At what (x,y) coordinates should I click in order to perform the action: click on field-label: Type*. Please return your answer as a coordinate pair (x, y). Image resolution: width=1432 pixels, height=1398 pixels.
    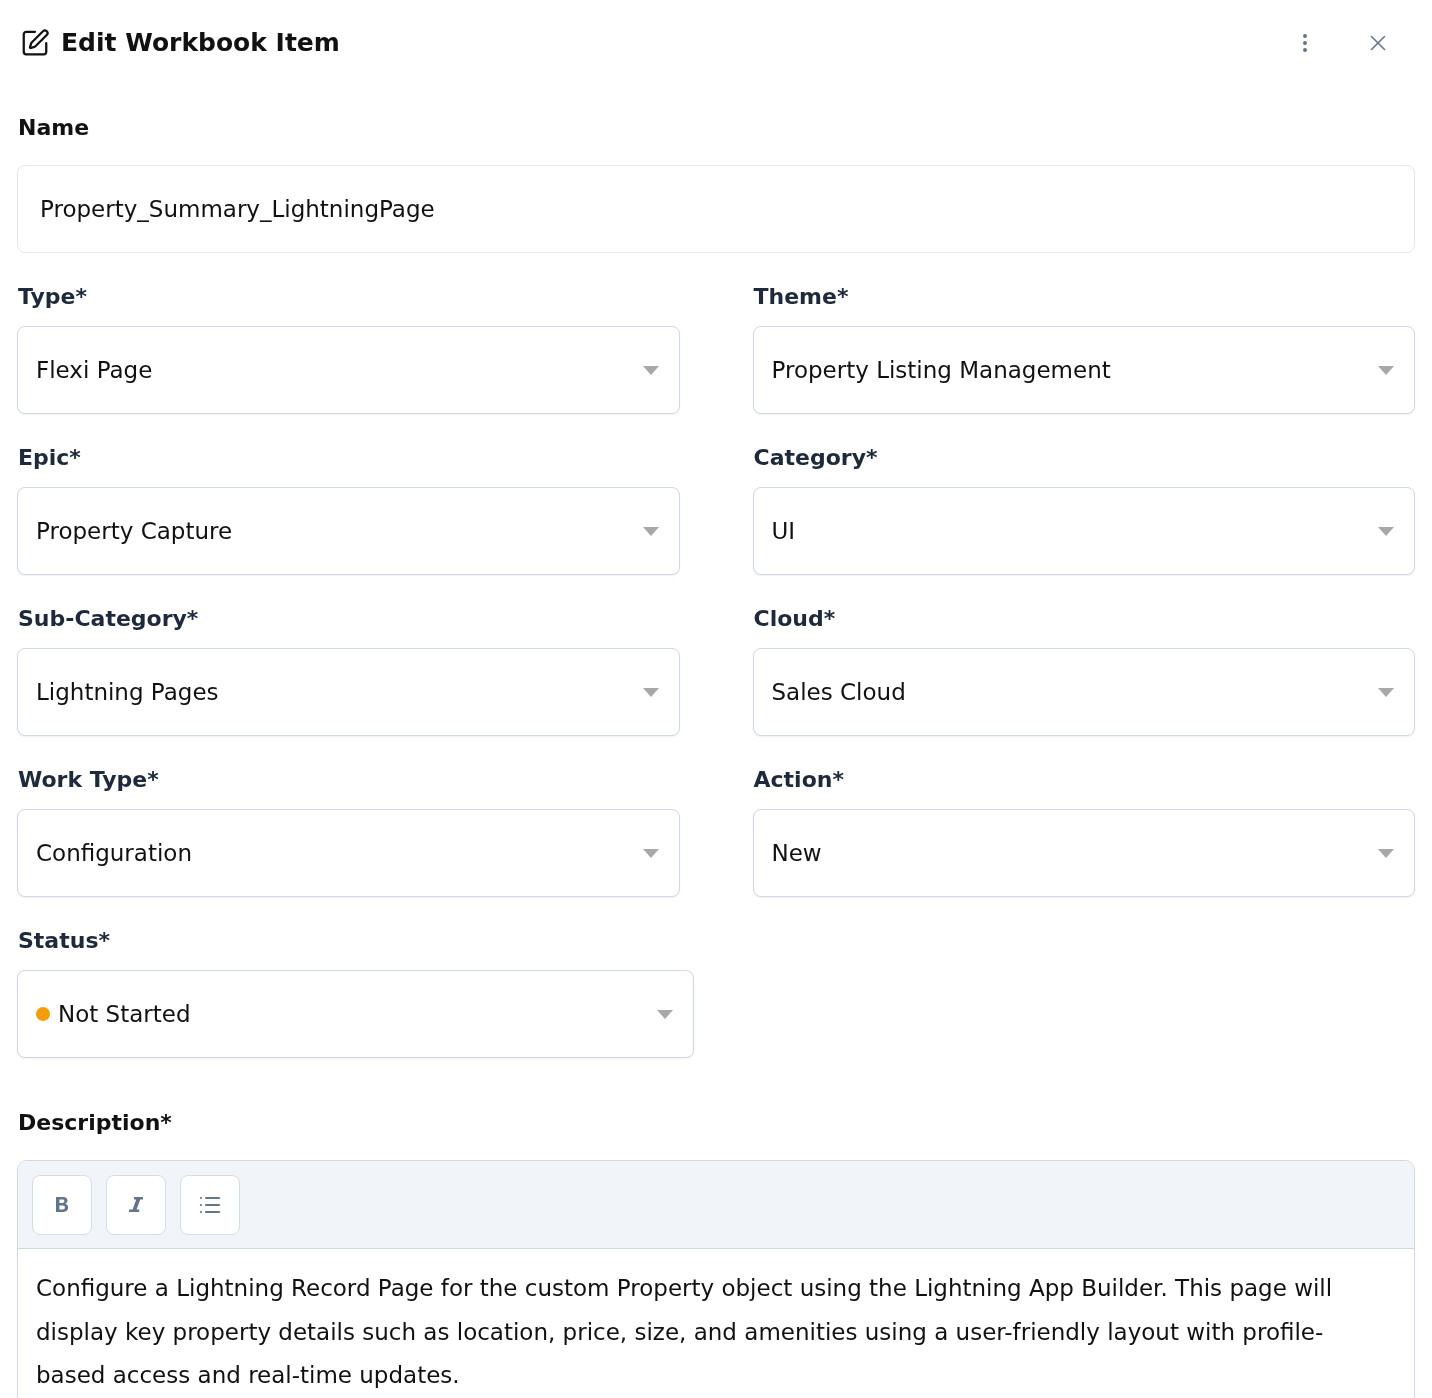
    Looking at the image, I should click on (52, 297).